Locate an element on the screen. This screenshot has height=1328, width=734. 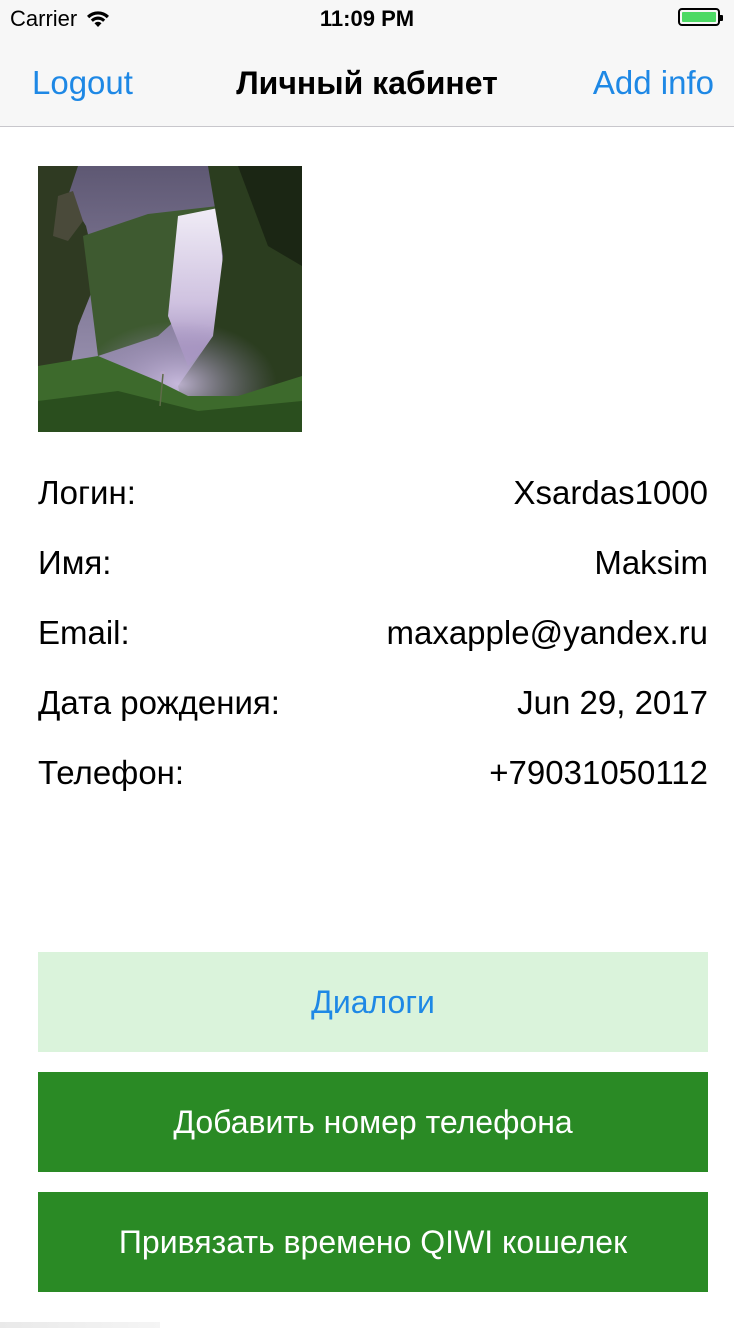
email-label: Email: is located at coordinates (84, 632).